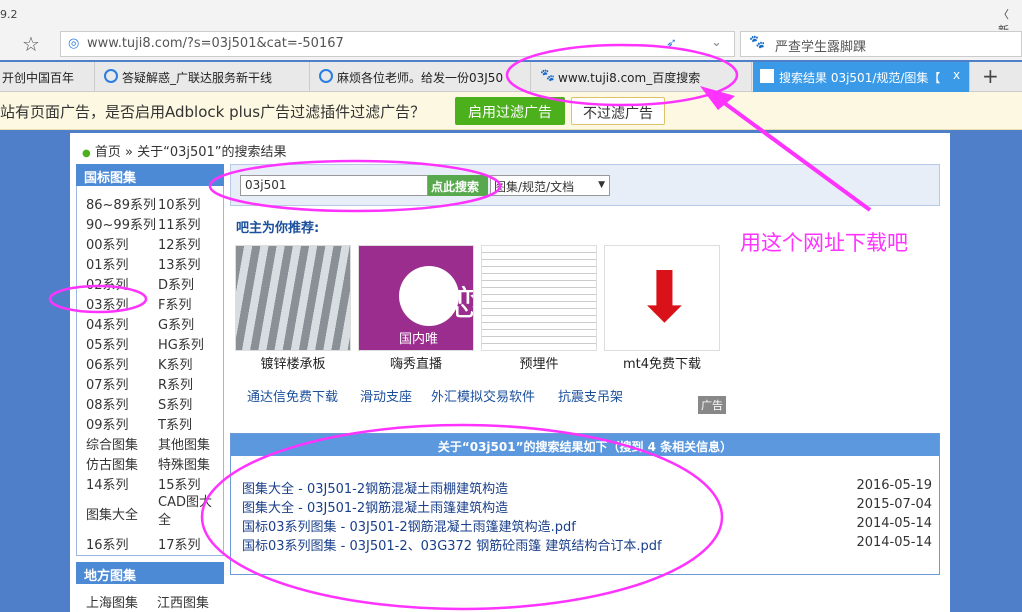 Image resolution: width=1022 pixels, height=612 pixels. I want to click on sidebar-item: 17系列, so click(179, 543).